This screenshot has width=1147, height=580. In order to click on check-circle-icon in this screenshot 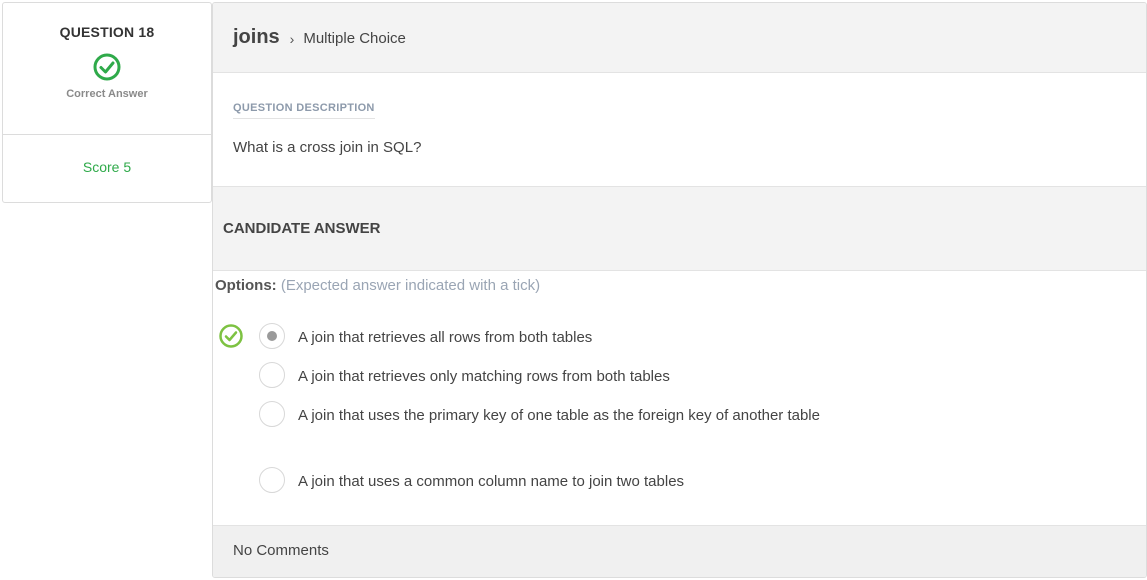, I will do `click(107, 67)`.